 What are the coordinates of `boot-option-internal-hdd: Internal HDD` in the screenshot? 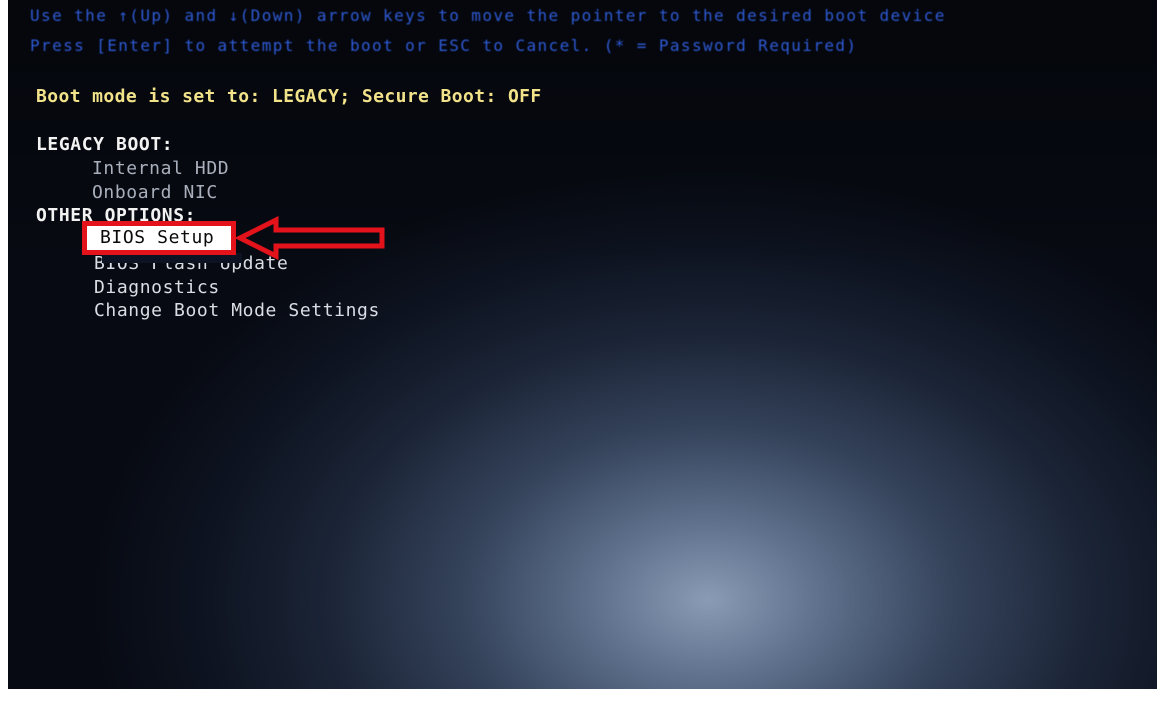 It's located at (160, 168).